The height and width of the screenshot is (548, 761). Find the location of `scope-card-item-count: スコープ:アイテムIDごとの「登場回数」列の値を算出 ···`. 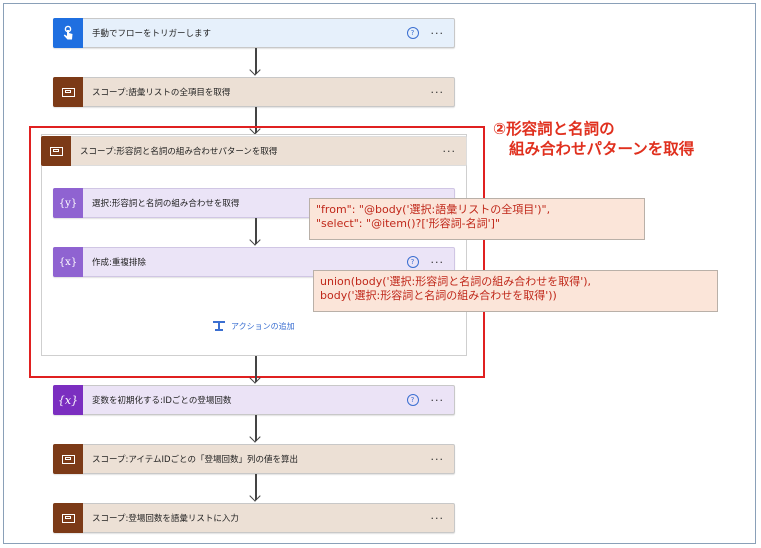

scope-card-item-count: スコープ:アイテムIDごとの「登場回数」列の値を算出 ··· is located at coordinates (254, 459).